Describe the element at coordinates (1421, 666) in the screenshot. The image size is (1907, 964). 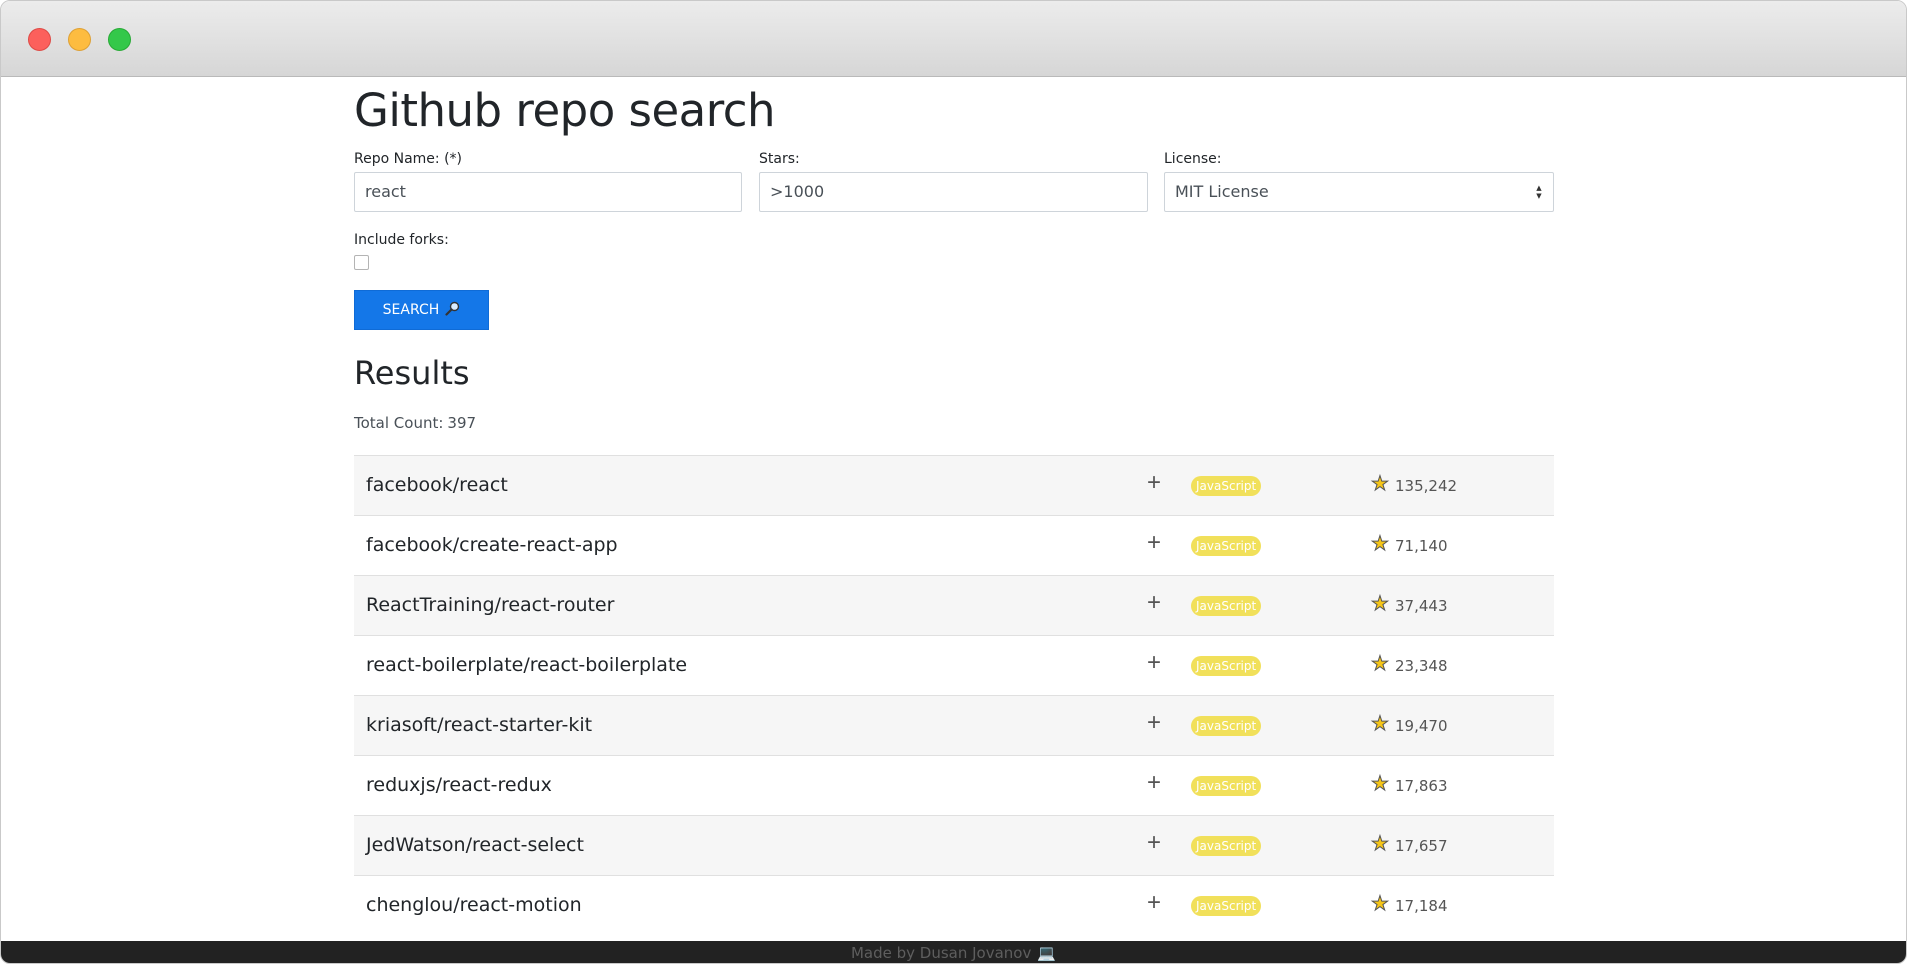
I see `stars-count: 23,348` at that location.